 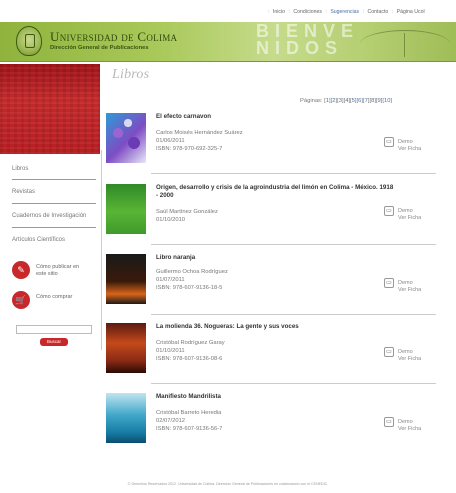 I want to click on page-link: 3, so click(x=340, y=101).